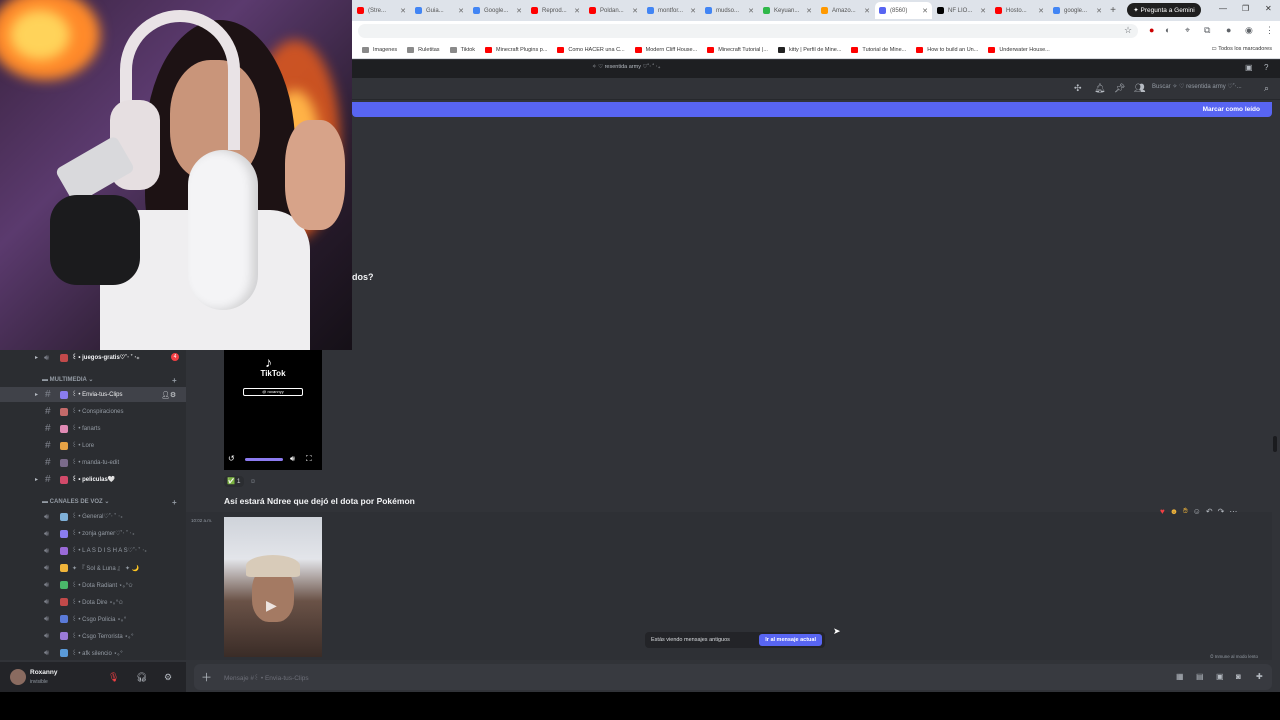 This screenshot has width=1280, height=720. Describe the element at coordinates (174, 380) in the screenshot. I see `add-channel-icon: +` at that location.